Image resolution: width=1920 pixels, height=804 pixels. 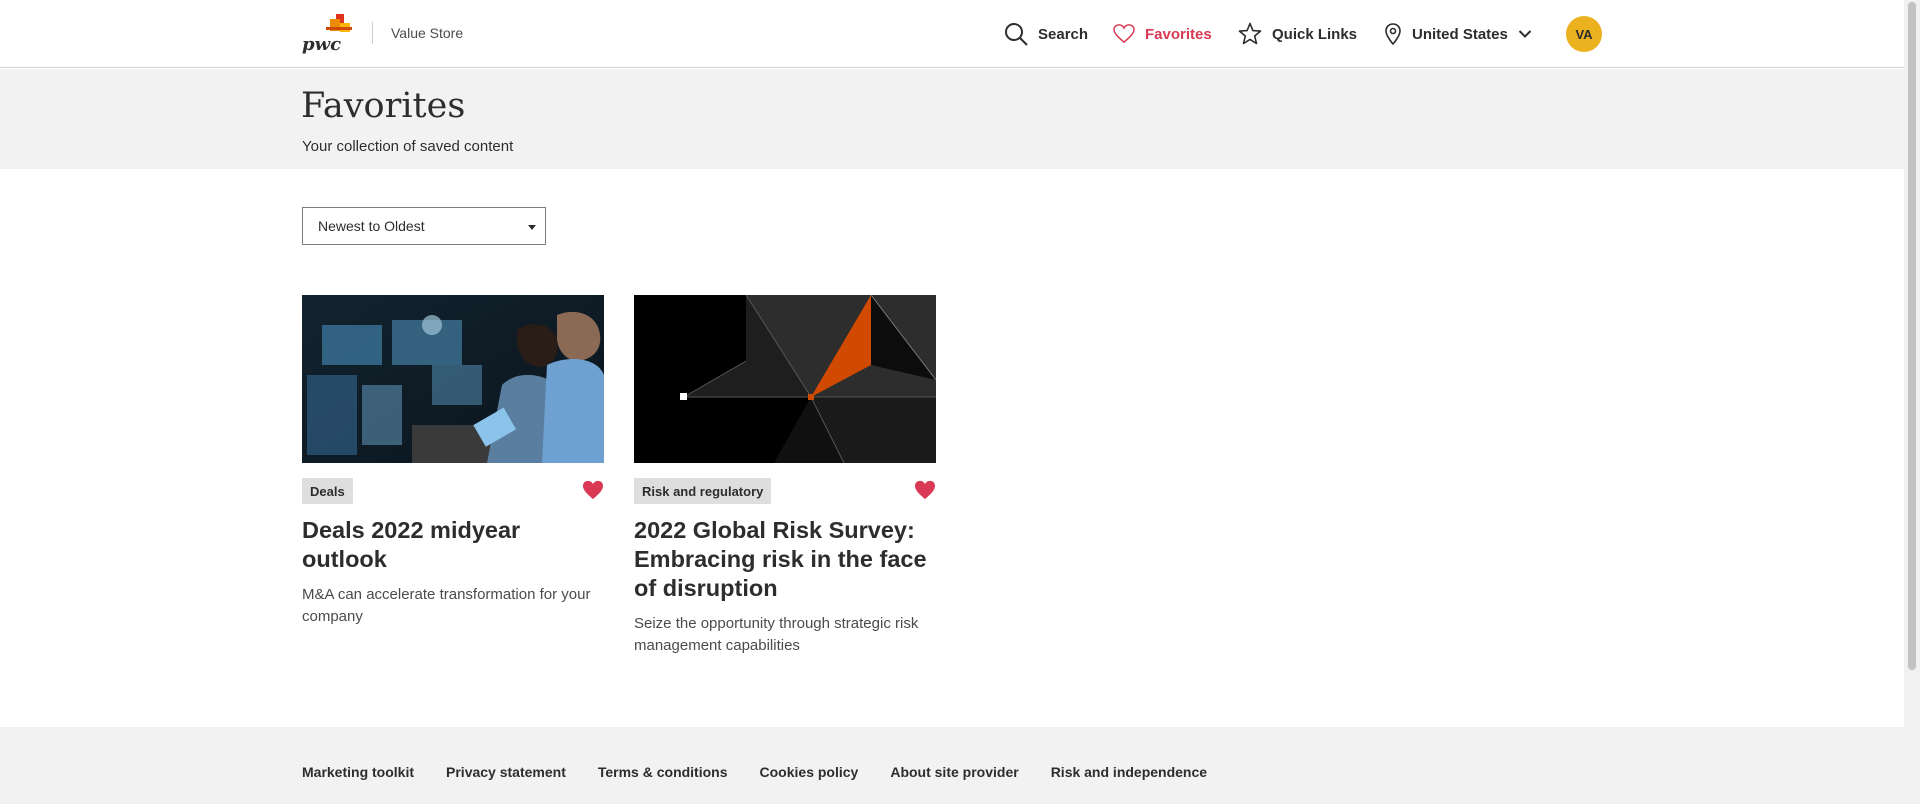 I want to click on nav-quick-links-label: Quick Links, so click(x=1315, y=34).